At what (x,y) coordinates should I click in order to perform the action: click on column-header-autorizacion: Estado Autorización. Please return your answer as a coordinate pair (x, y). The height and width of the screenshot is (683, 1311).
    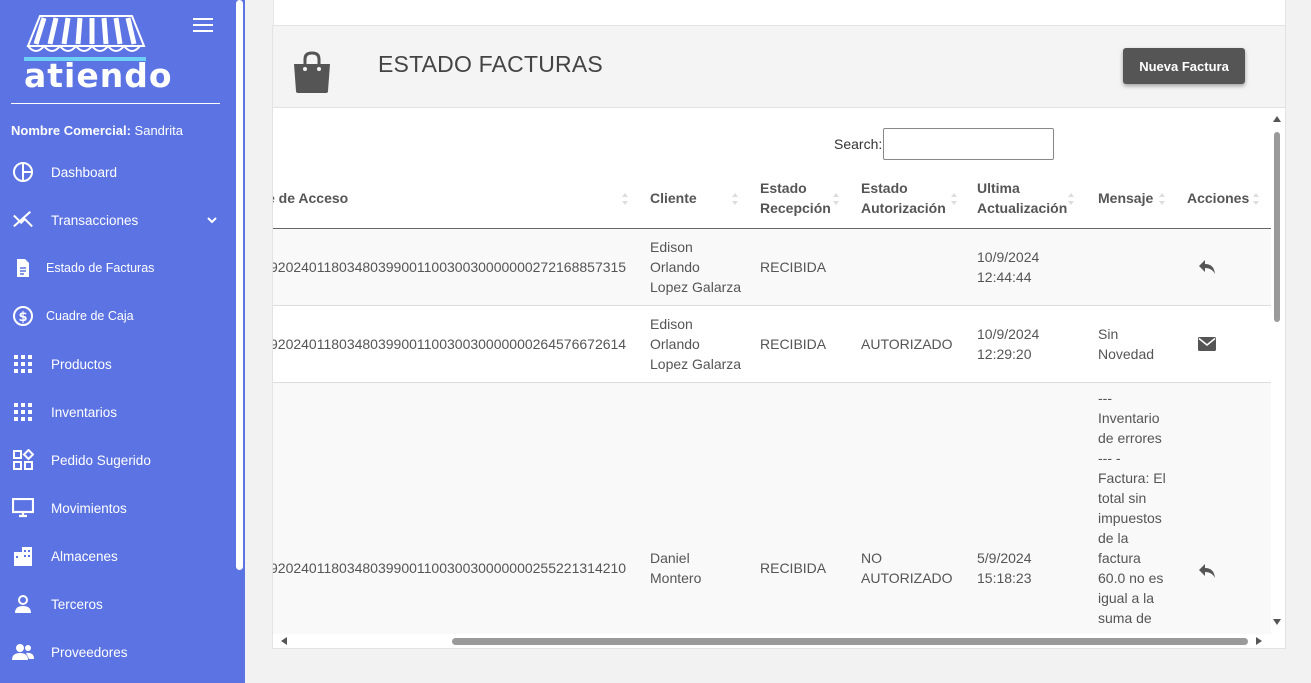
    Looking at the image, I should click on (903, 198).